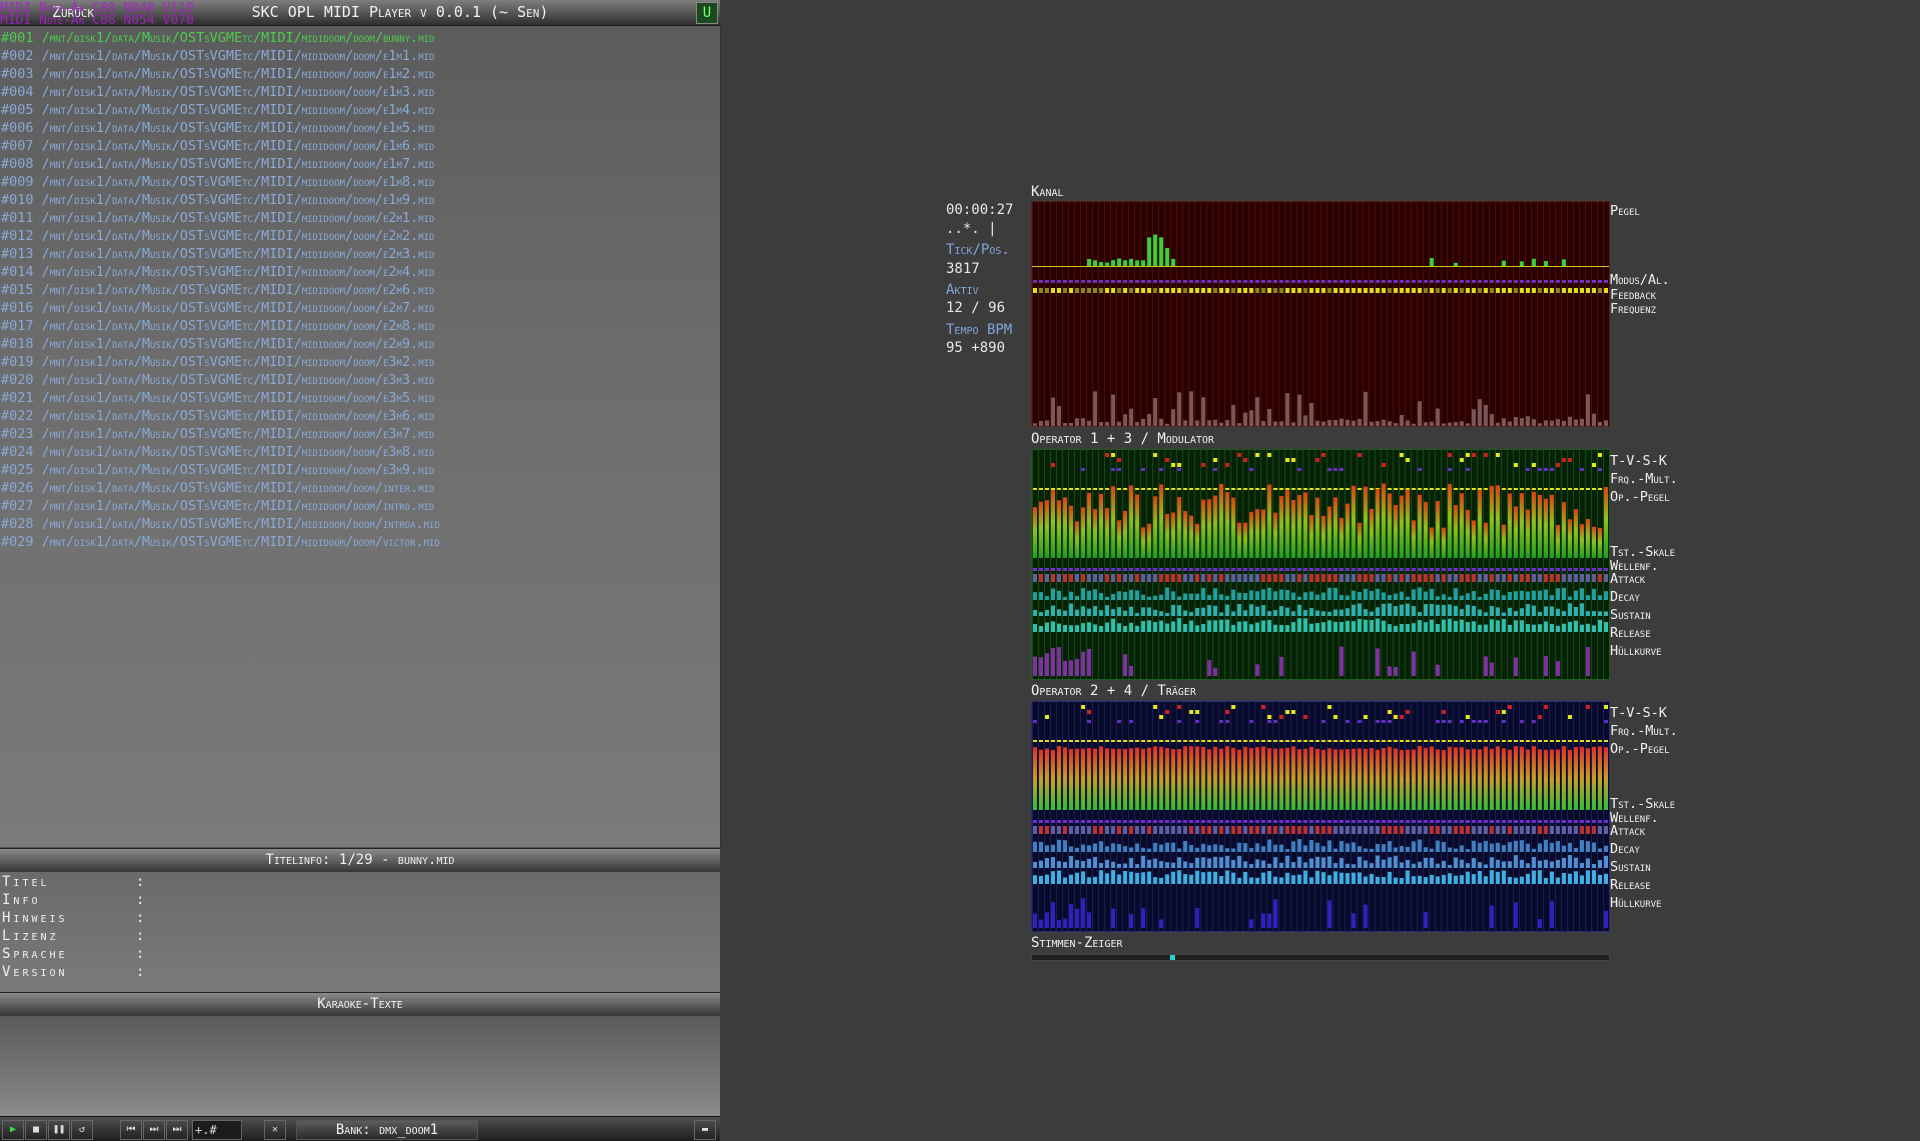 This screenshot has width=1920, height=1141. I want to click on loop-icon: ↺, so click(82, 1130).